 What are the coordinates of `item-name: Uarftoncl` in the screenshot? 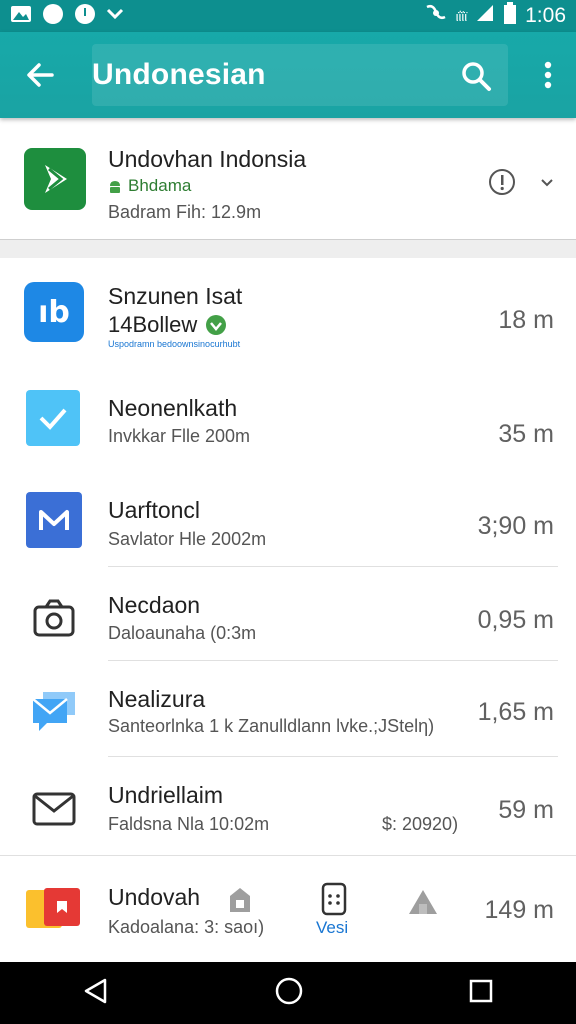 It's located at (154, 510).